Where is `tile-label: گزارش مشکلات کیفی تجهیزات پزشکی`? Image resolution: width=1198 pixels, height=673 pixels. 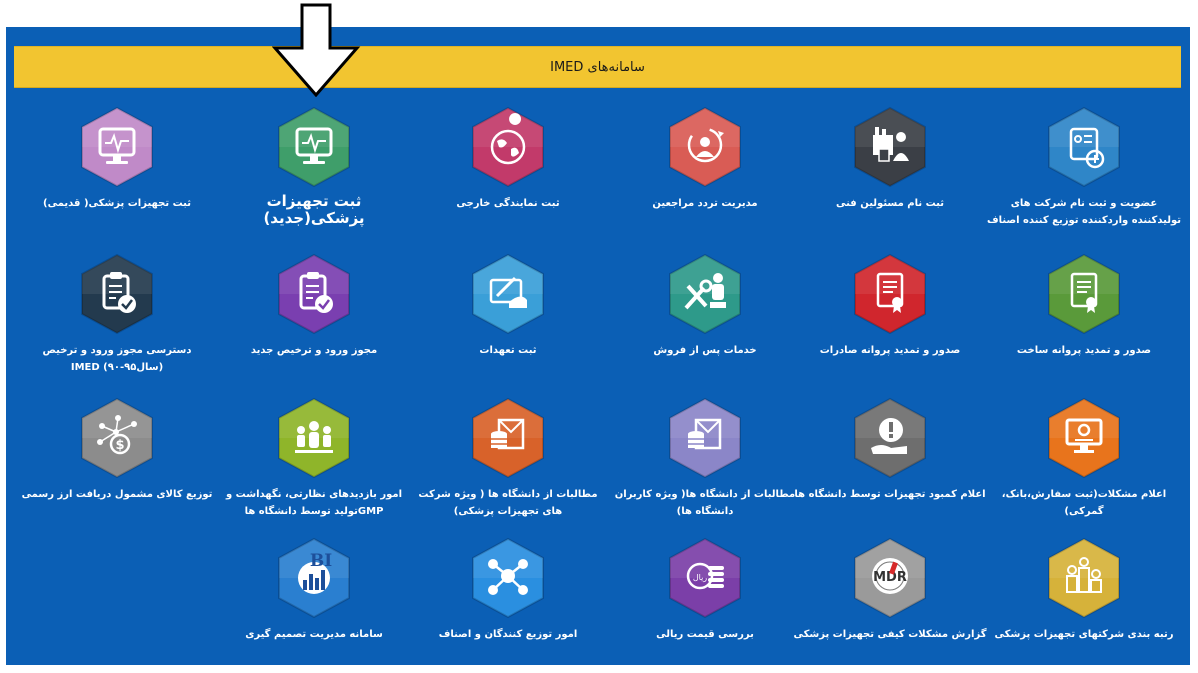
tile-label: گزارش مشکلات کیفی تجهیزات پزشکی is located at coordinates (890, 634).